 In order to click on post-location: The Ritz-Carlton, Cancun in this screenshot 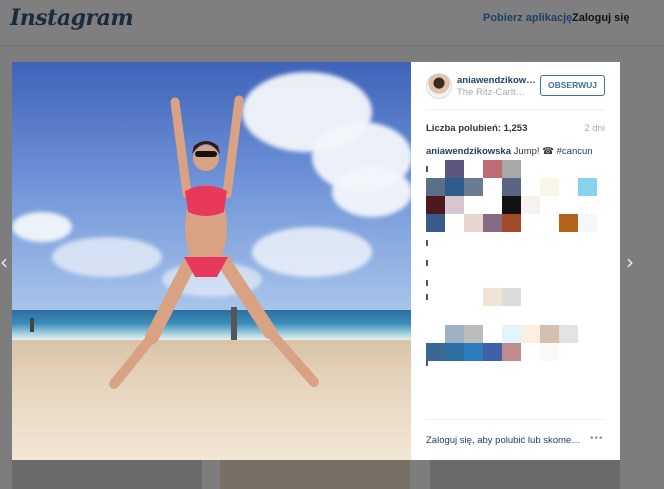, I will do `click(493, 92)`.